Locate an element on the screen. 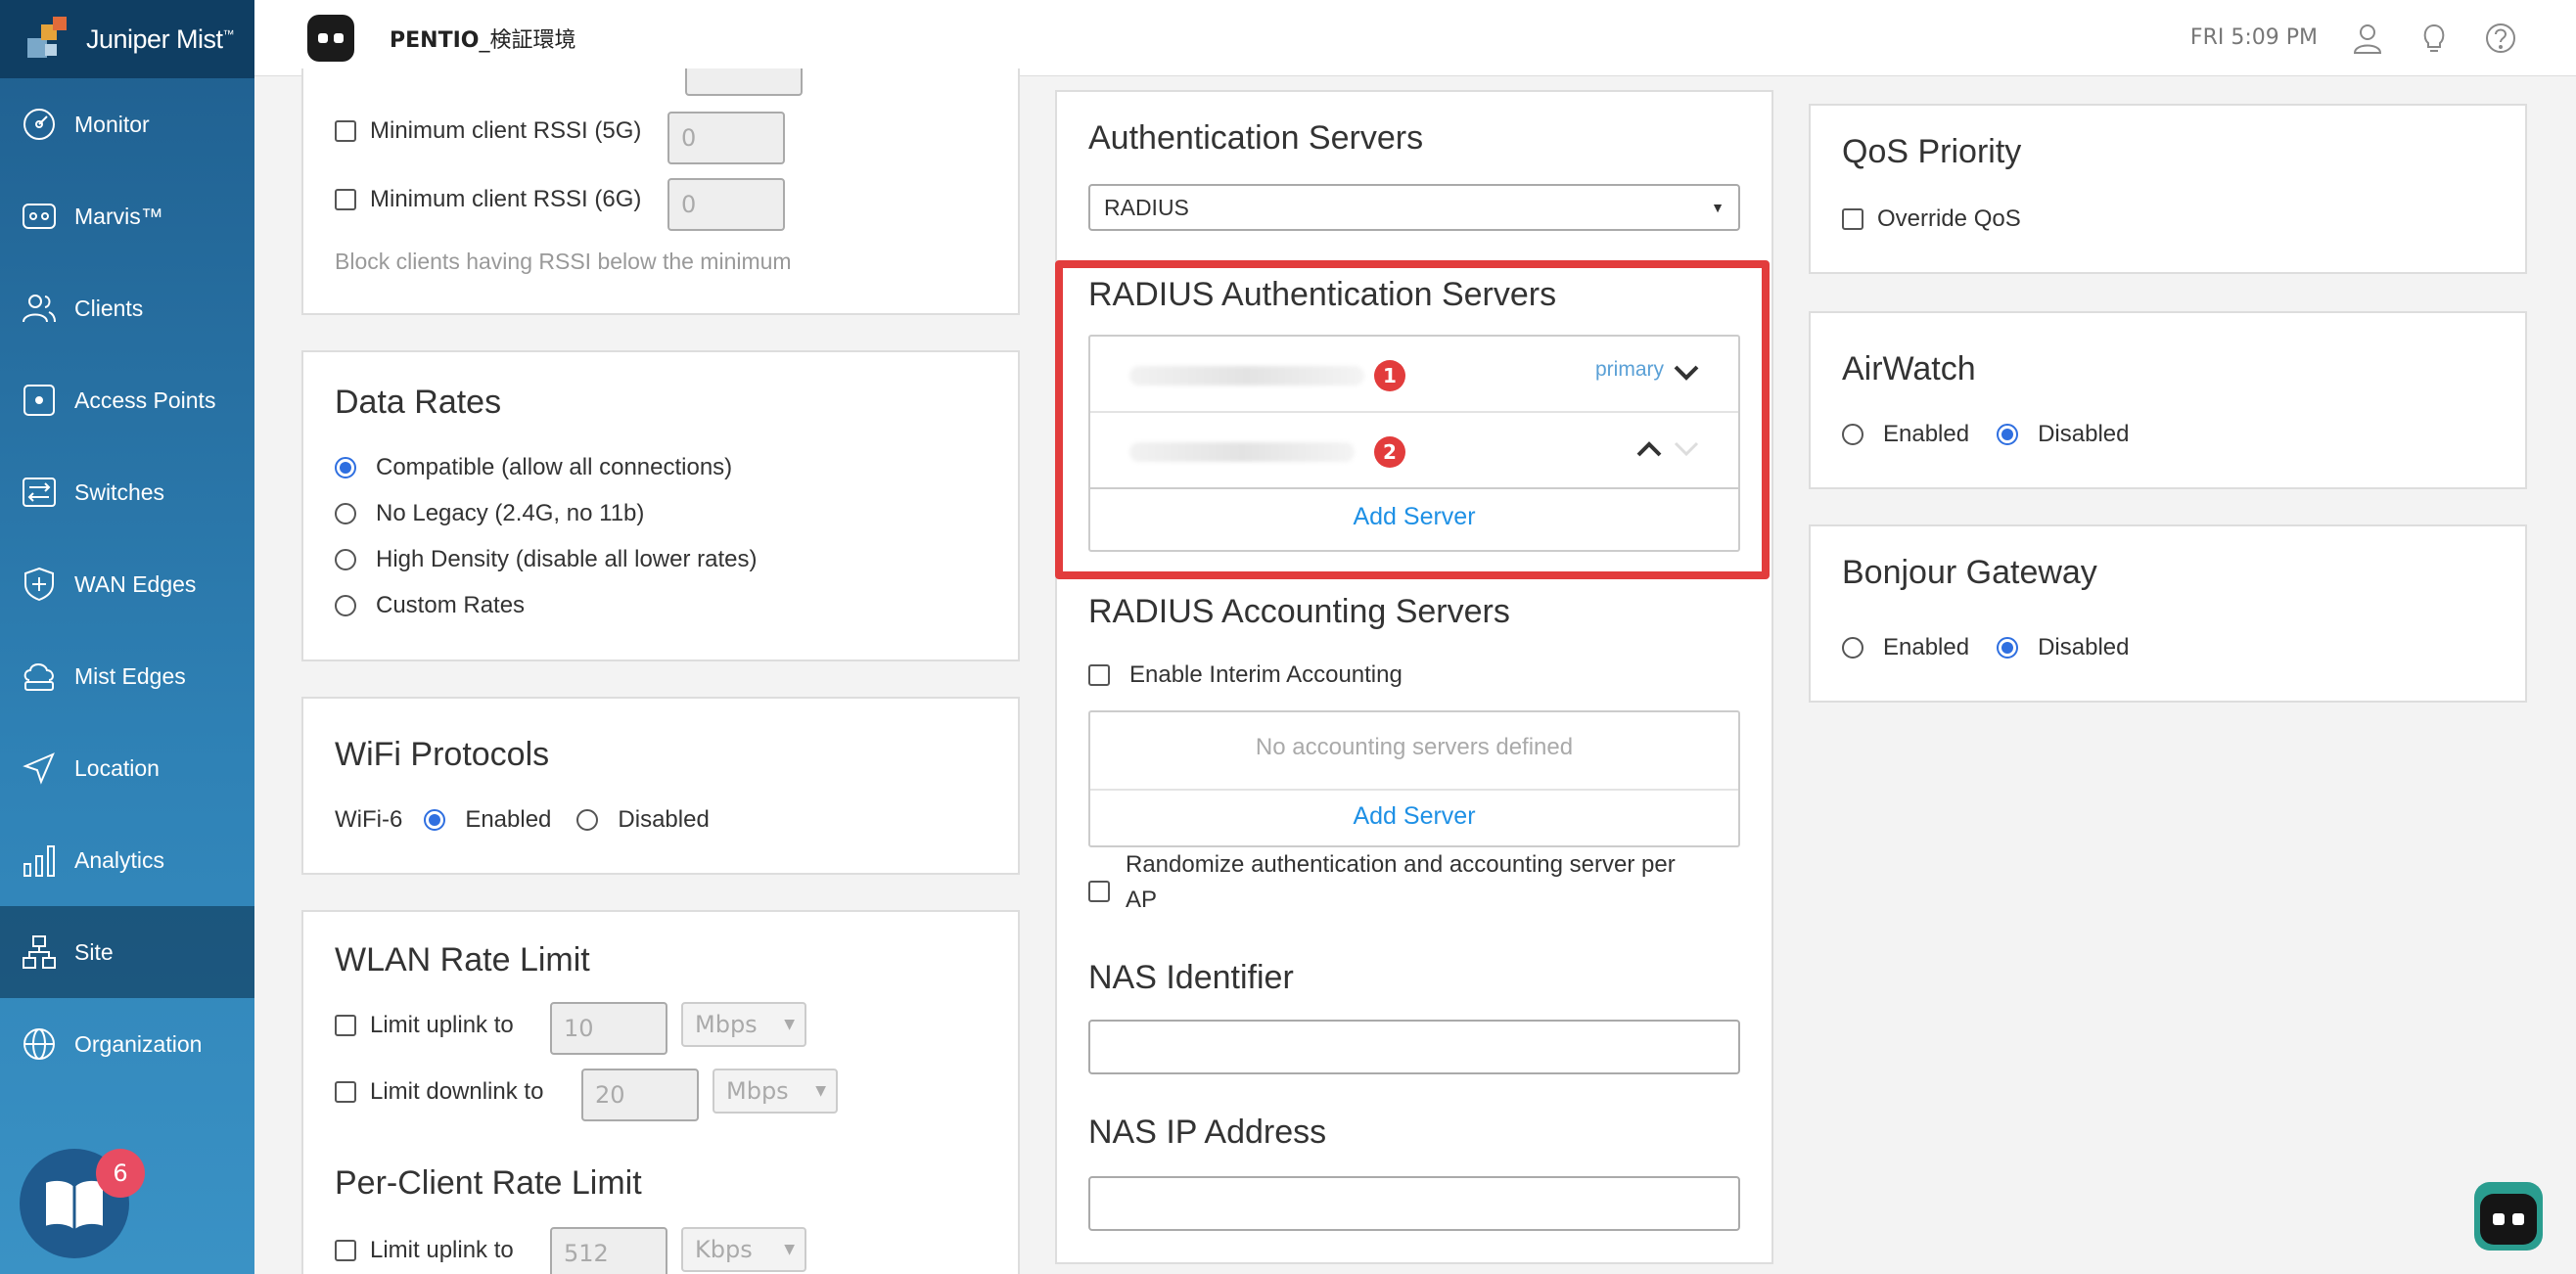  marvis-icon is located at coordinates (39, 216).